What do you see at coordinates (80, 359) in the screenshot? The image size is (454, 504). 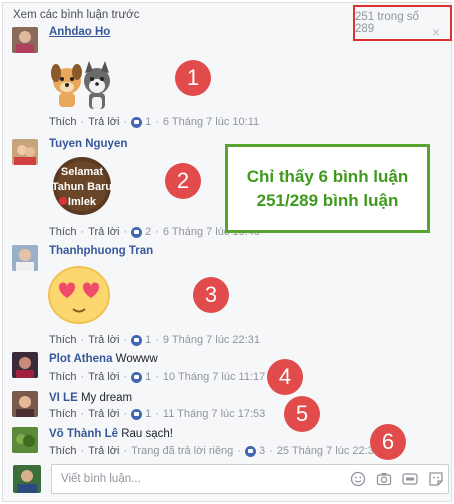 I see `commenter-name: Plot Athena` at bounding box center [80, 359].